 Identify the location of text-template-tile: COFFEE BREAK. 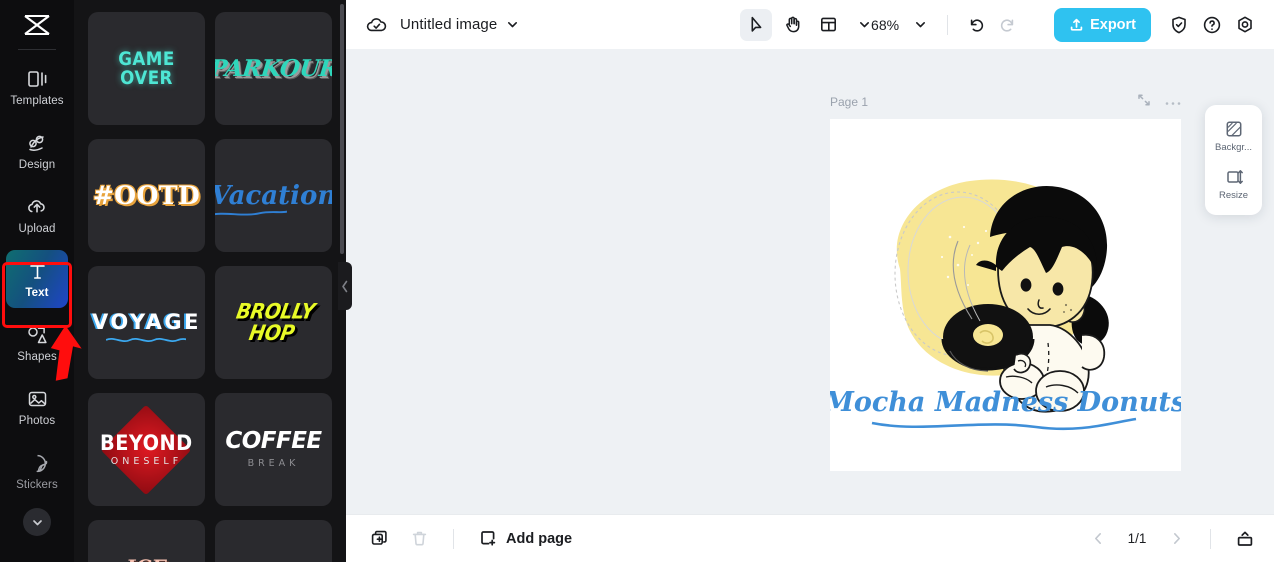
(273, 449).